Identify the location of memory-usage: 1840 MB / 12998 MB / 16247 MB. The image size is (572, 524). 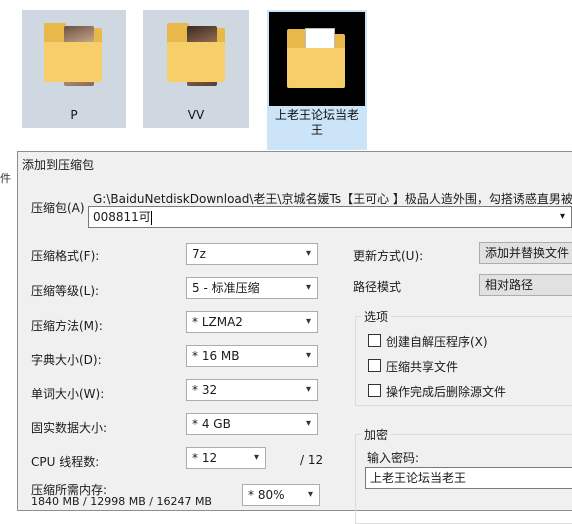
(121, 501).